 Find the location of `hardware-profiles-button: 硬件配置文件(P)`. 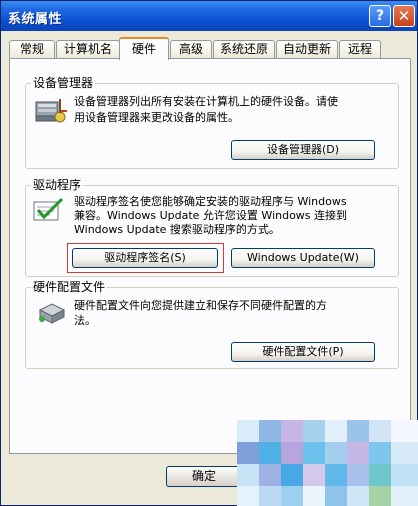

hardware-profiles-button: 硬件配置文件(P) is located at coordinates (303, 352).